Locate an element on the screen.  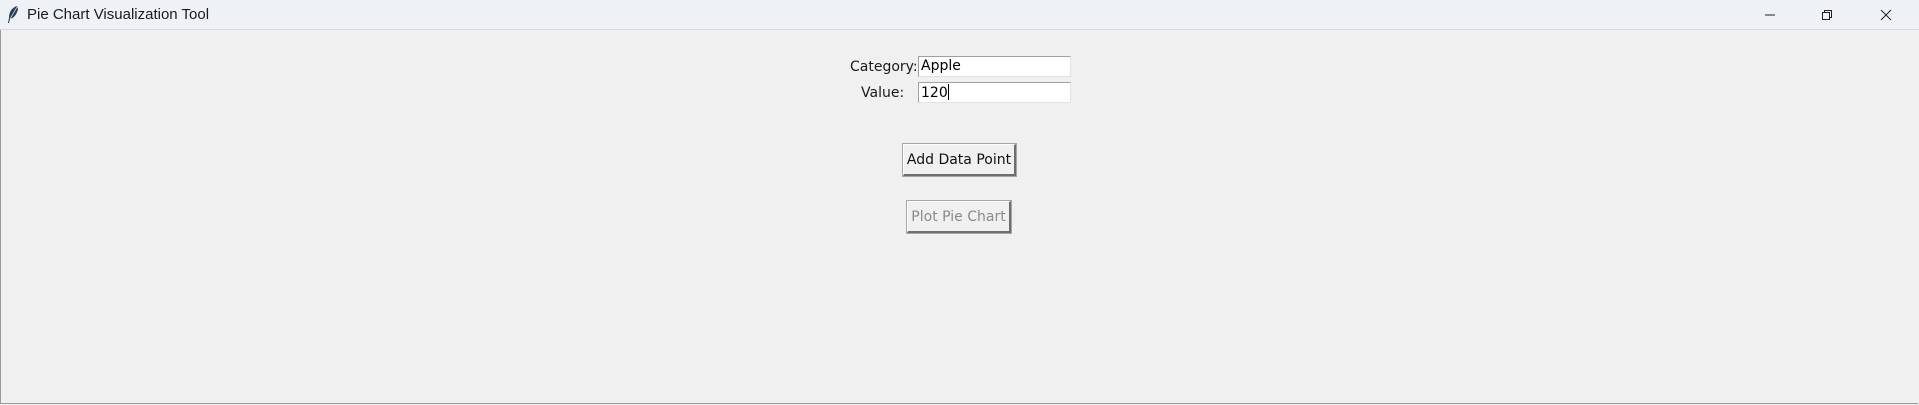
category-input-text: Apple is located at coordinates (941, 66).